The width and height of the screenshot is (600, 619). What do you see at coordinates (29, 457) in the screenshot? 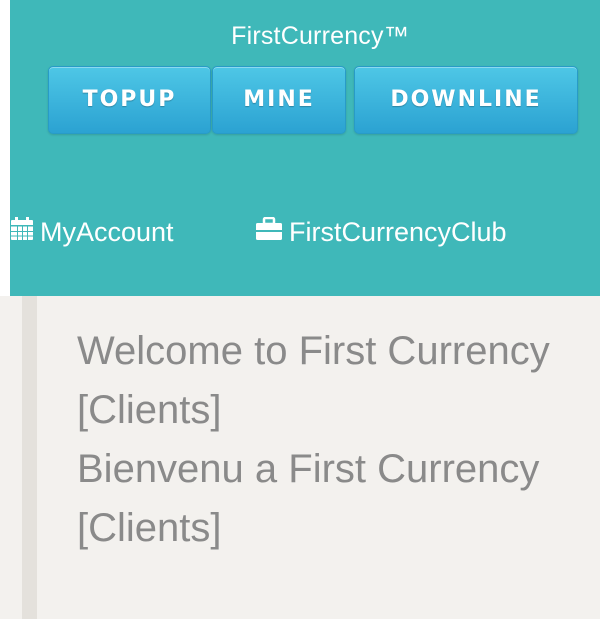
I see `content-left-border` at bounding box center [29, 457].